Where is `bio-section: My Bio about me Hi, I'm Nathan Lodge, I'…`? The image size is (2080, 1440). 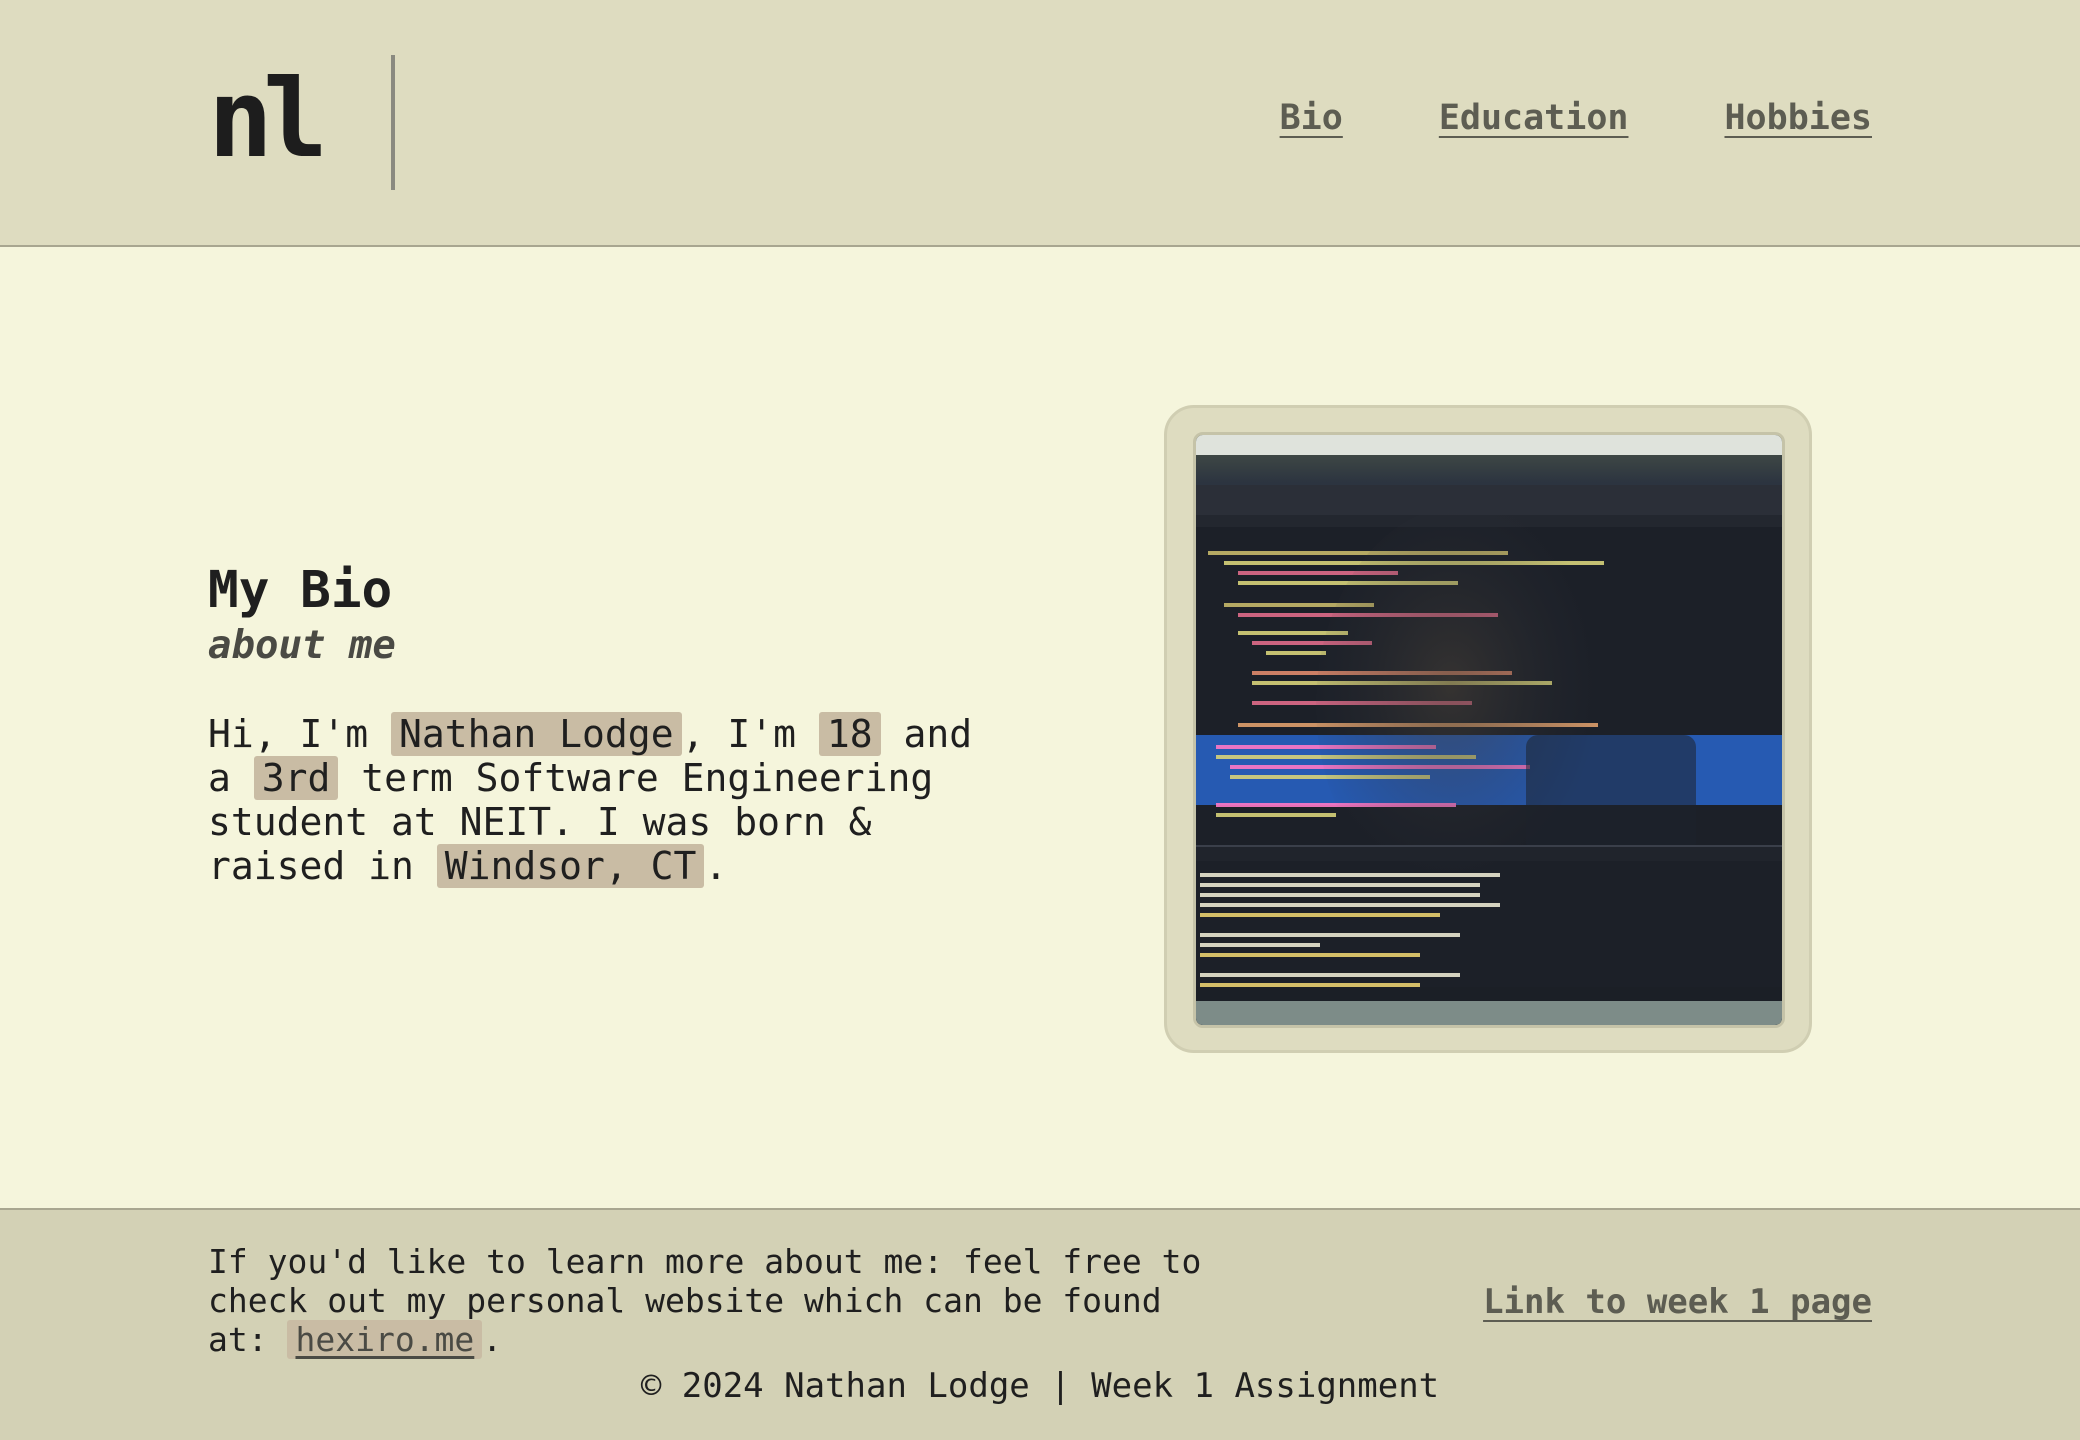 bio-section: My Bio about me Hi, I'm Nathan Lodge, I'… is located at coordinates (598, 724).